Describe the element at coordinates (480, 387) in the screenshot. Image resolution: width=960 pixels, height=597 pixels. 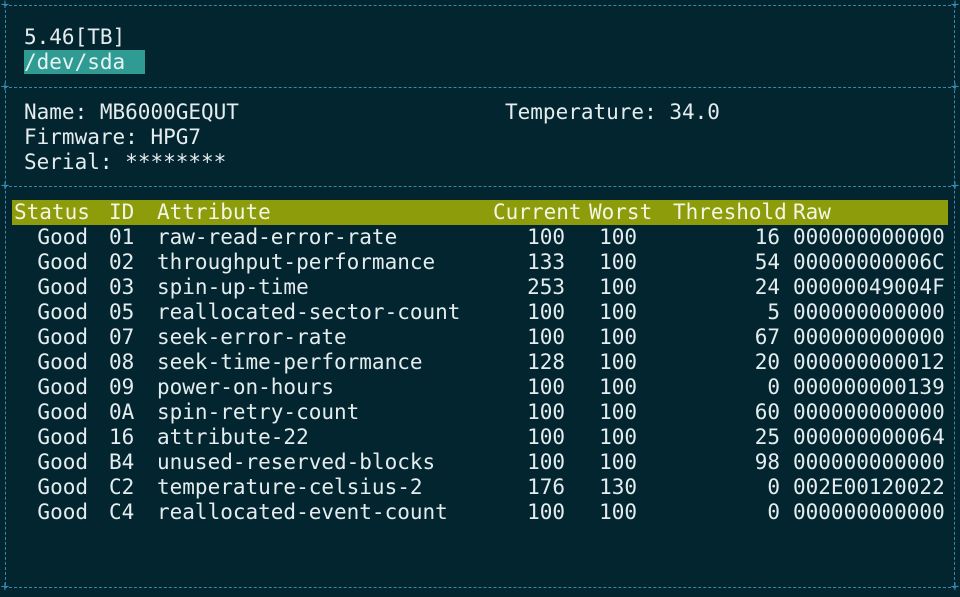
I see `table-row: Good 09 power-on-hours 100 100 0 000000000139` at that location.